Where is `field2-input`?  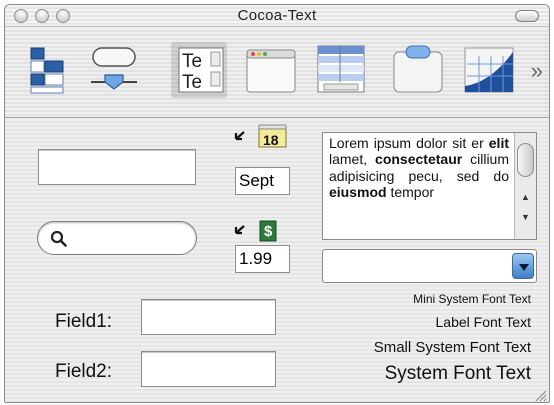 field2-input is located at coordinates (208, 369).